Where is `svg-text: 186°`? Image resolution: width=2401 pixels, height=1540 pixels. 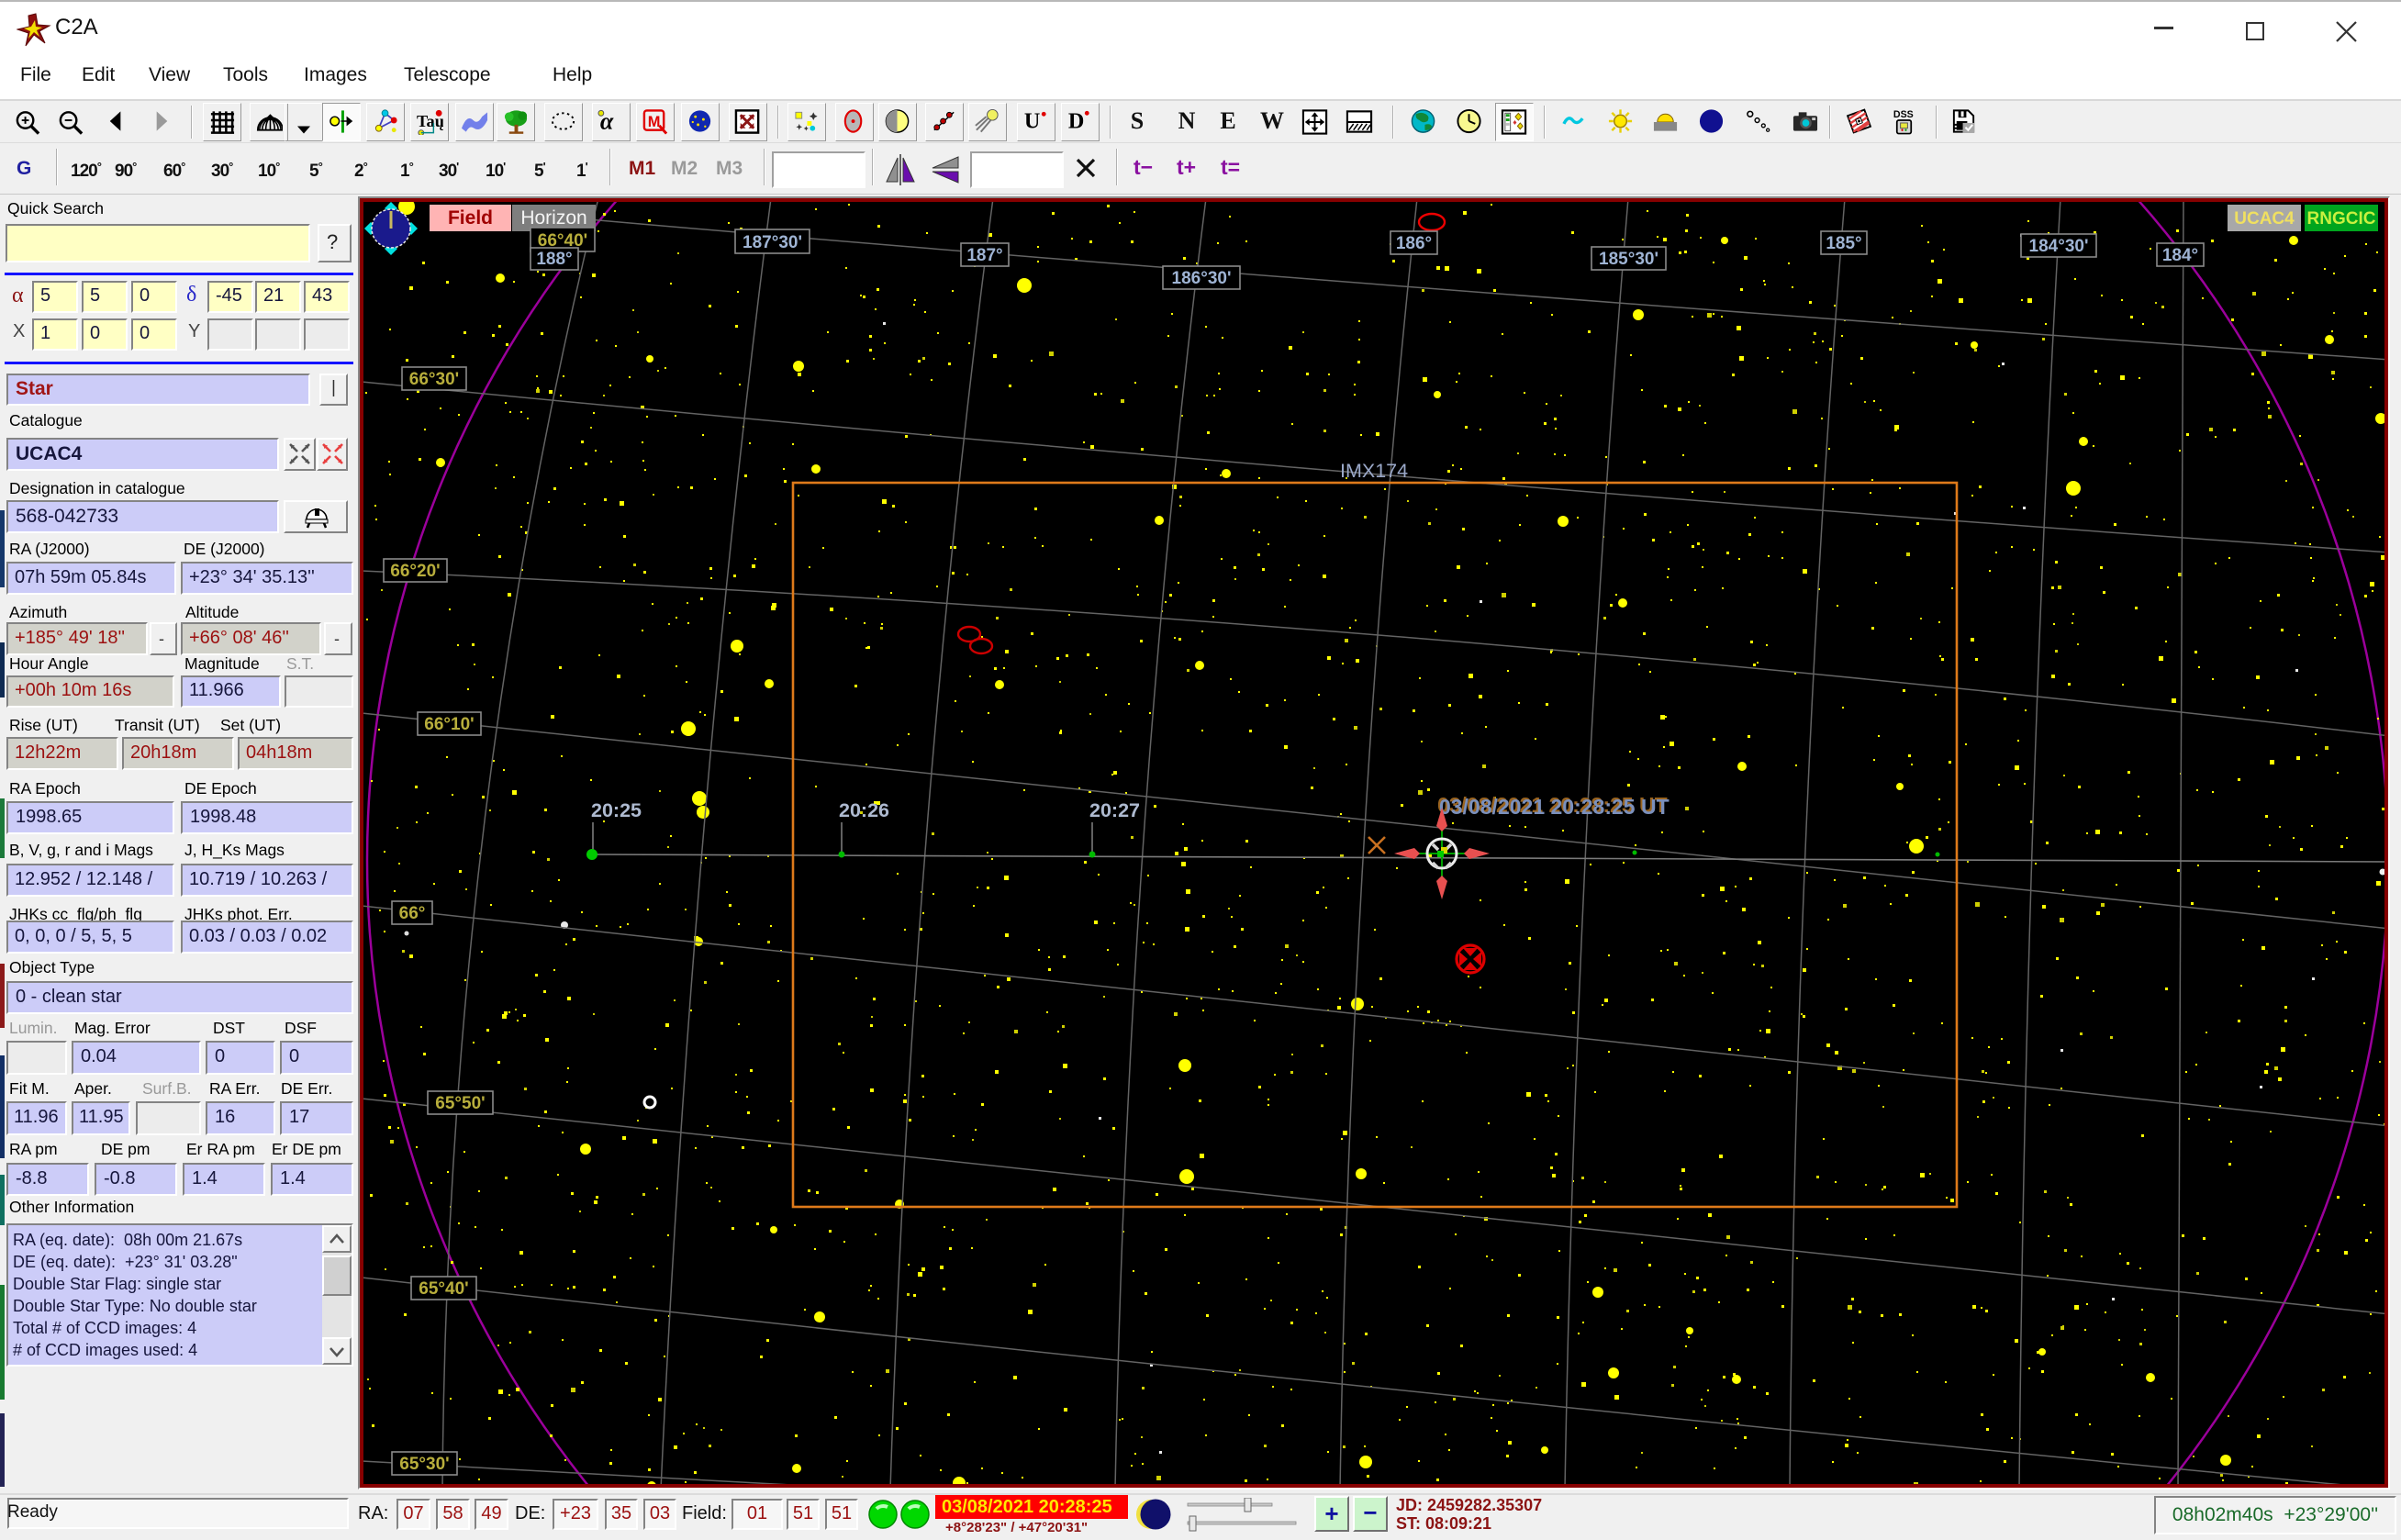 svg-text: 186° is located at coordinates (1414, 244).